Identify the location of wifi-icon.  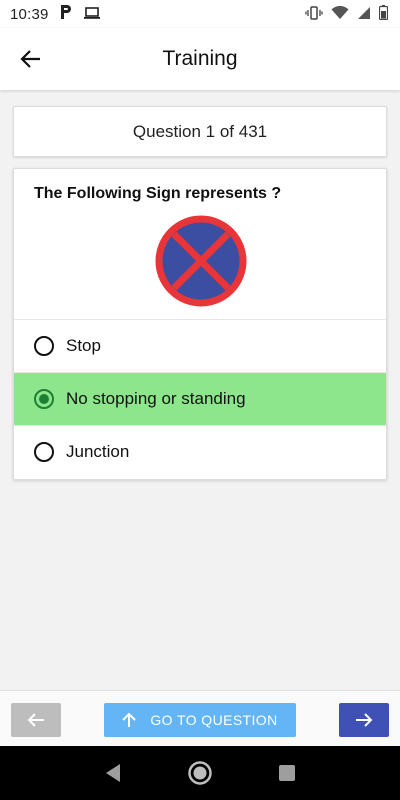
(340, 14).